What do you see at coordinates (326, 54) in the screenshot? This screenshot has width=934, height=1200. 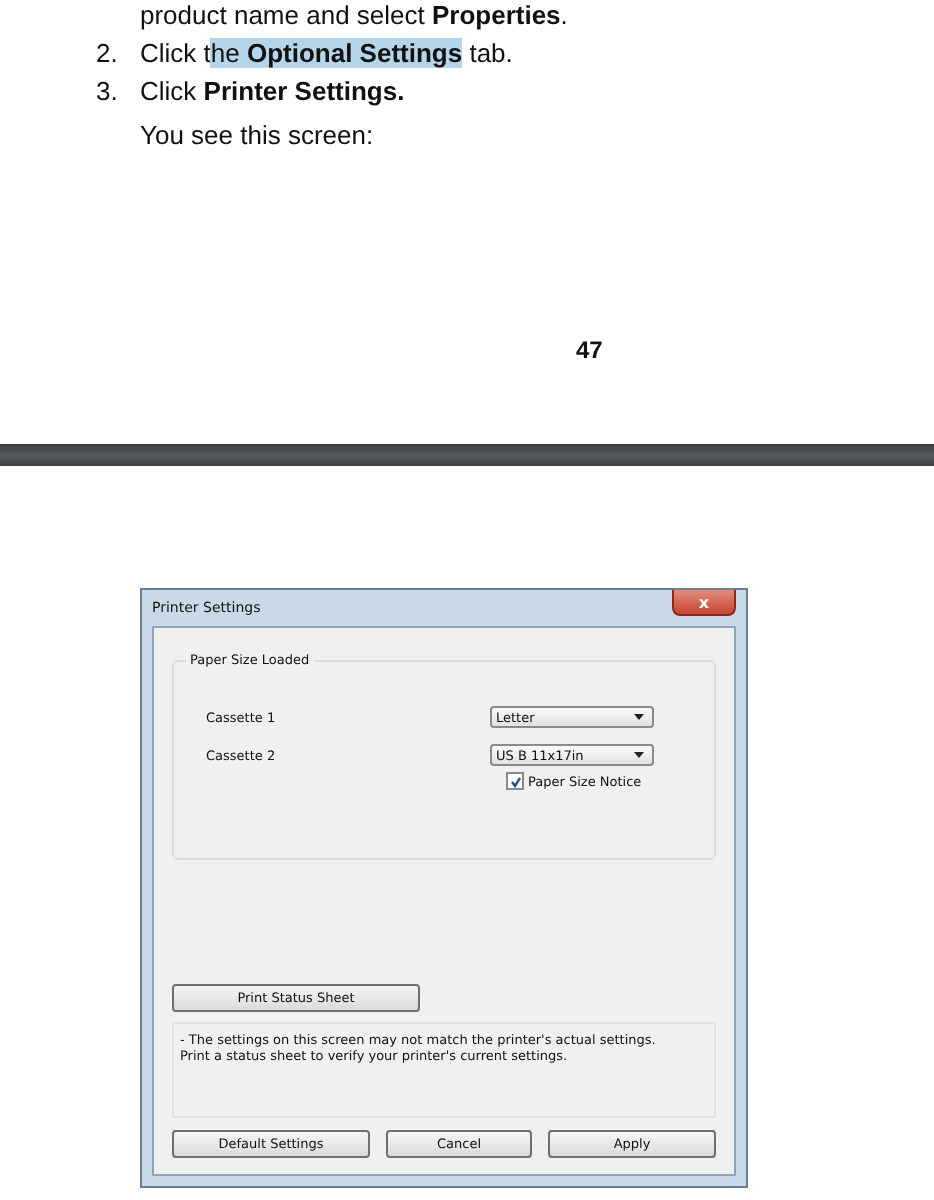 I see `step-text: Click the Optional Settings tab.` at bounding box center [326, 54].